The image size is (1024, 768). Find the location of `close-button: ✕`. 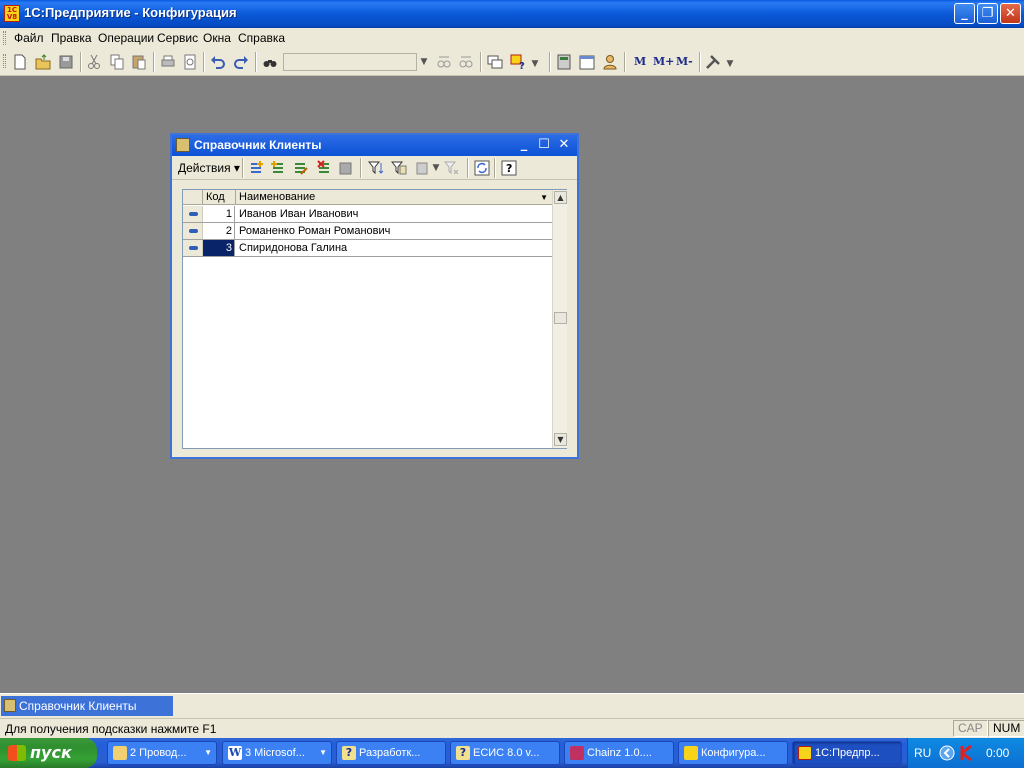

close-button: ✕ is located at coordinates (1010, 13).